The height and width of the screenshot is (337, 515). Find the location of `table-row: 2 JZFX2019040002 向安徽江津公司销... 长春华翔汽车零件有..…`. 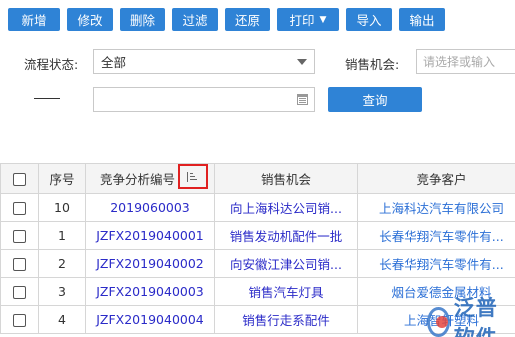

table-row: 2 JZFX2019040002 向安徽江津公司销... 长春华翔汽车零件有..… is located at coordinates (257, 263).